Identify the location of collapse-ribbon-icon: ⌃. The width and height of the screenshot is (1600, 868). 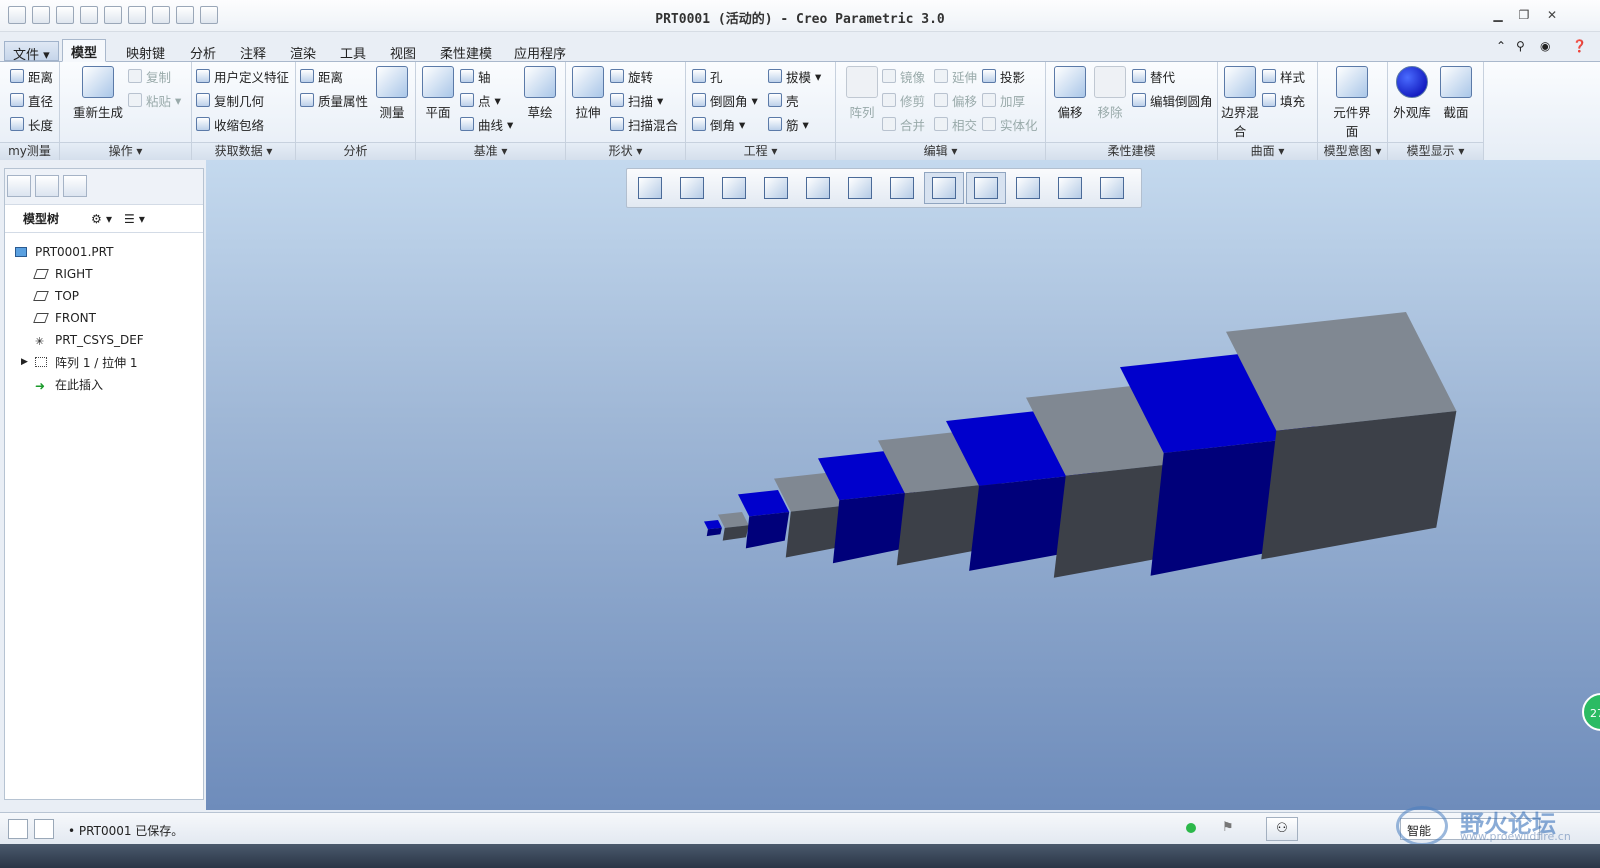
(1504, 47).